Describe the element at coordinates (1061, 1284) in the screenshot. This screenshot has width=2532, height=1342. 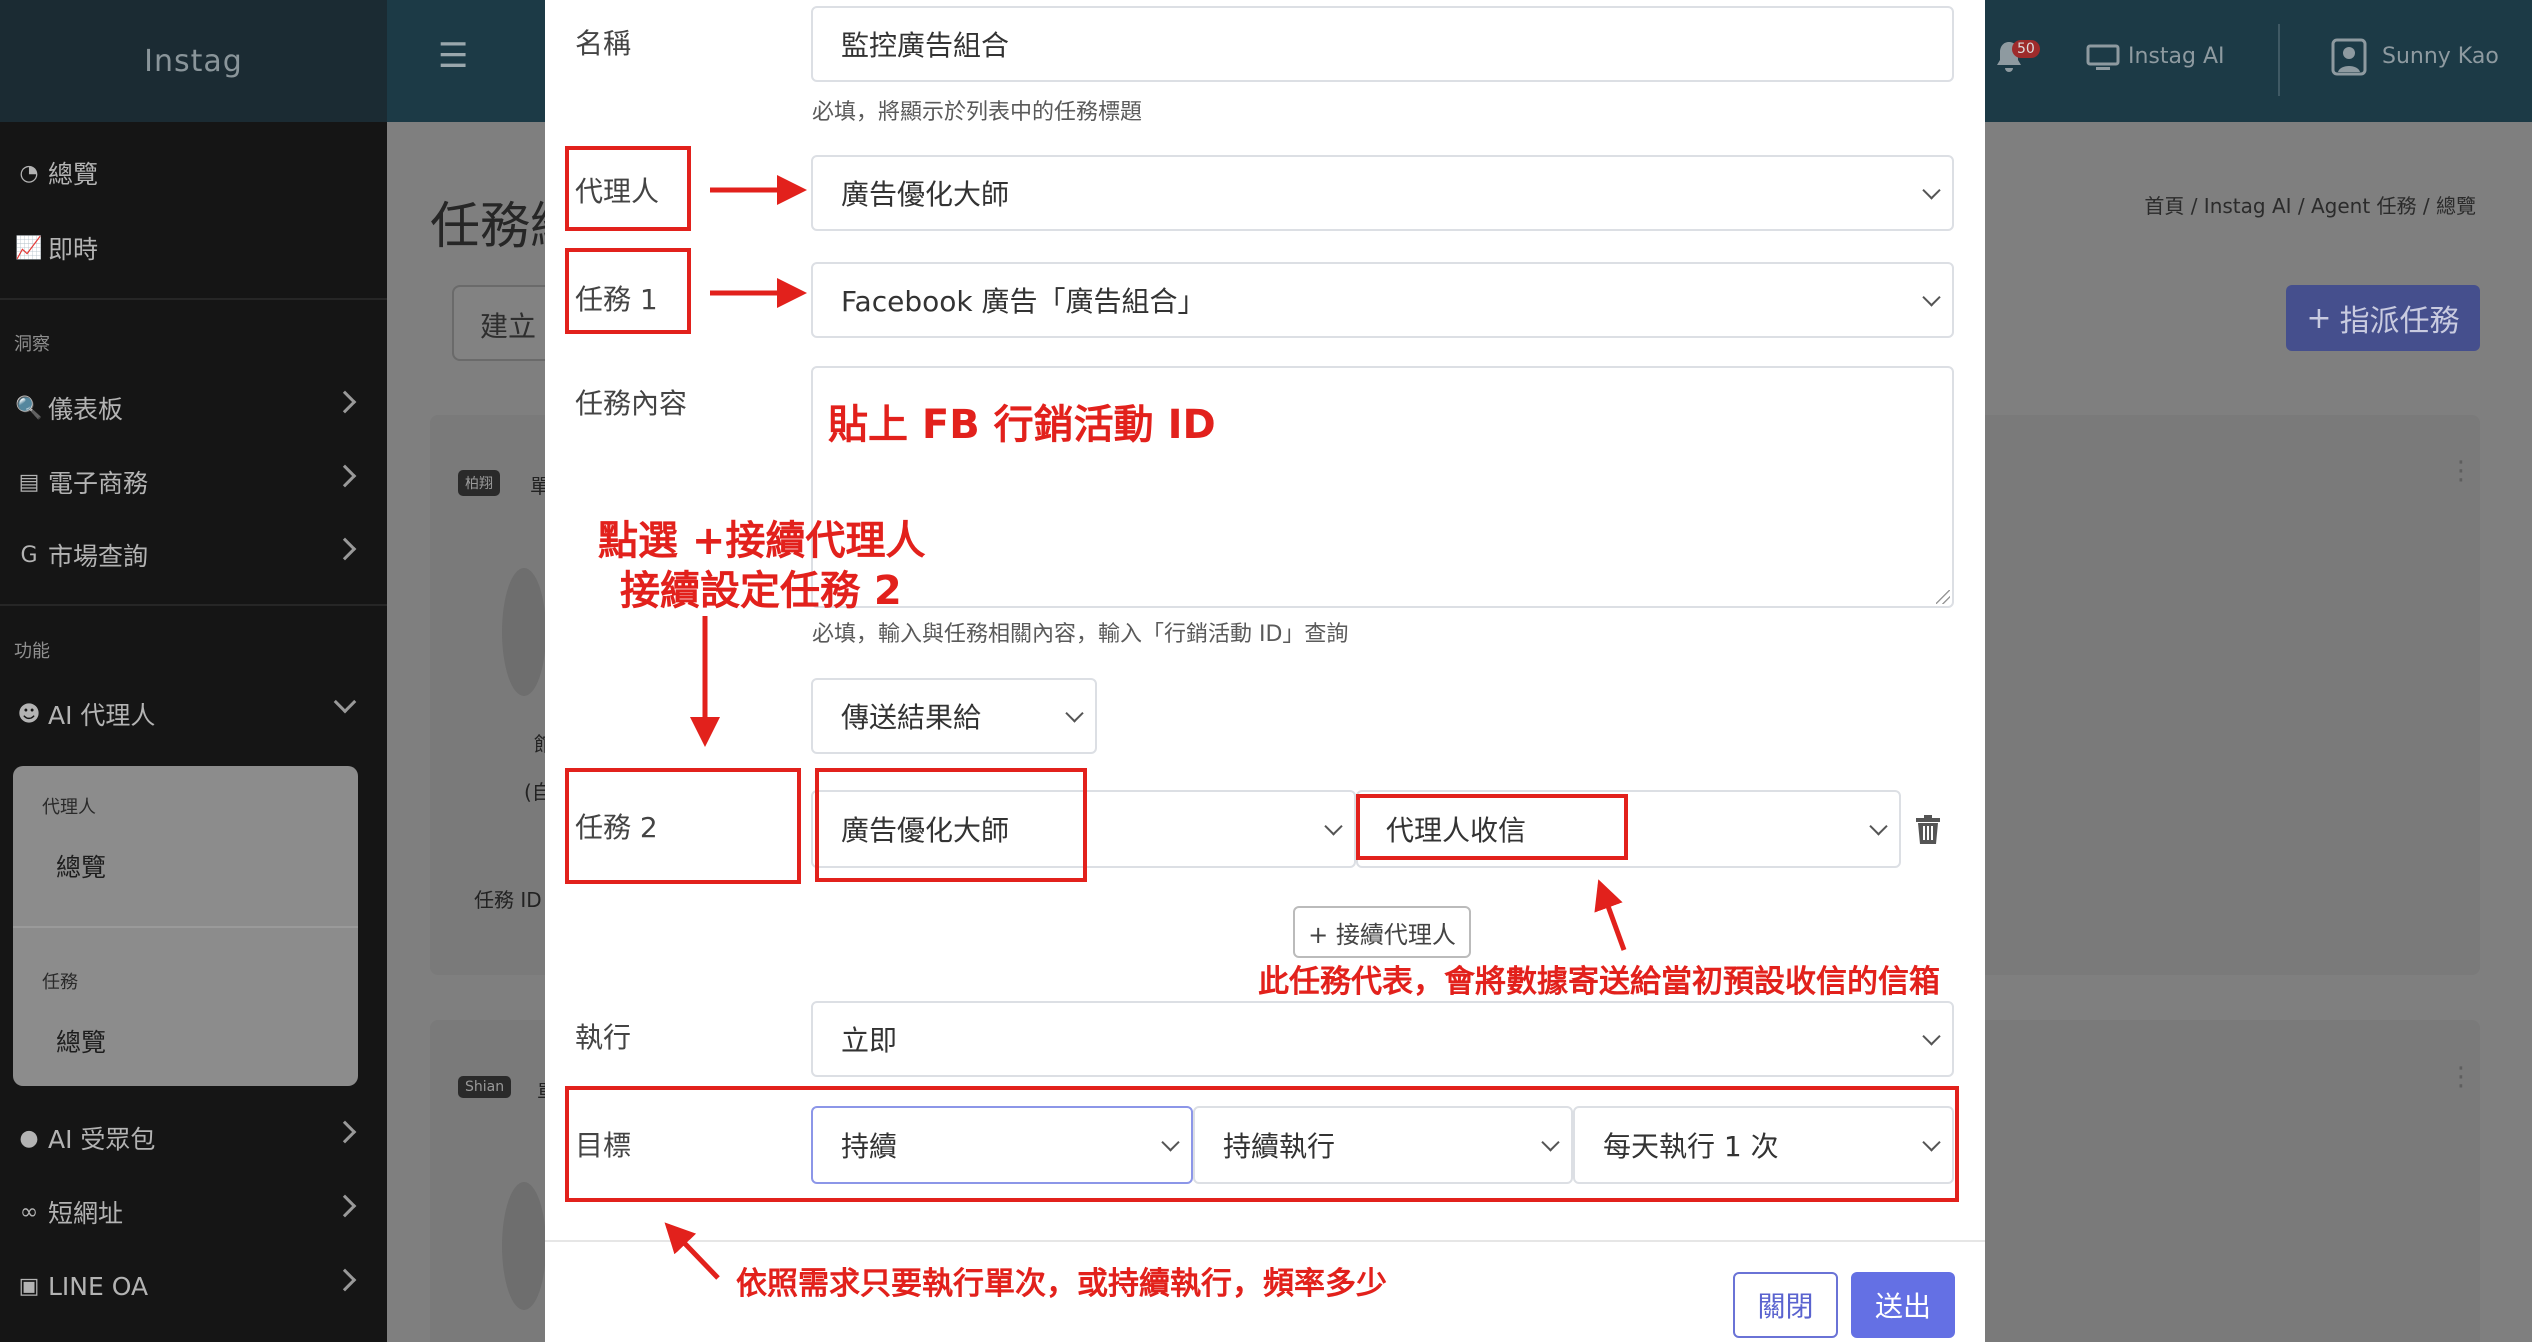
I see `annotation-frequency-note: 依照需求只要執行單次，或持續執行，頻率多少` at that location.